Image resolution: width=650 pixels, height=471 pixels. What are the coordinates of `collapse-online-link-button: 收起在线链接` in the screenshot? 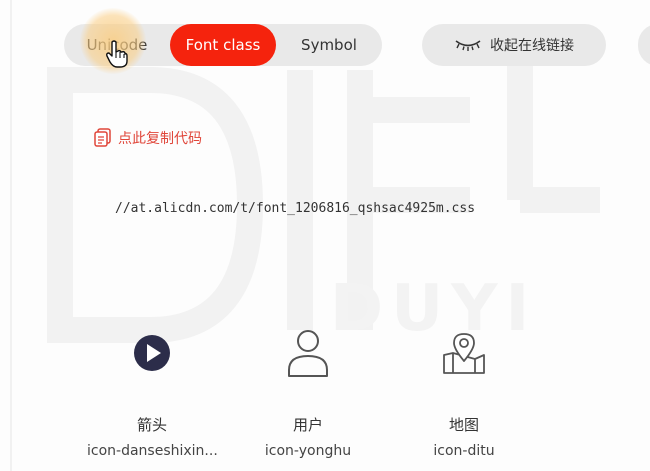 It's located at (514, 45).